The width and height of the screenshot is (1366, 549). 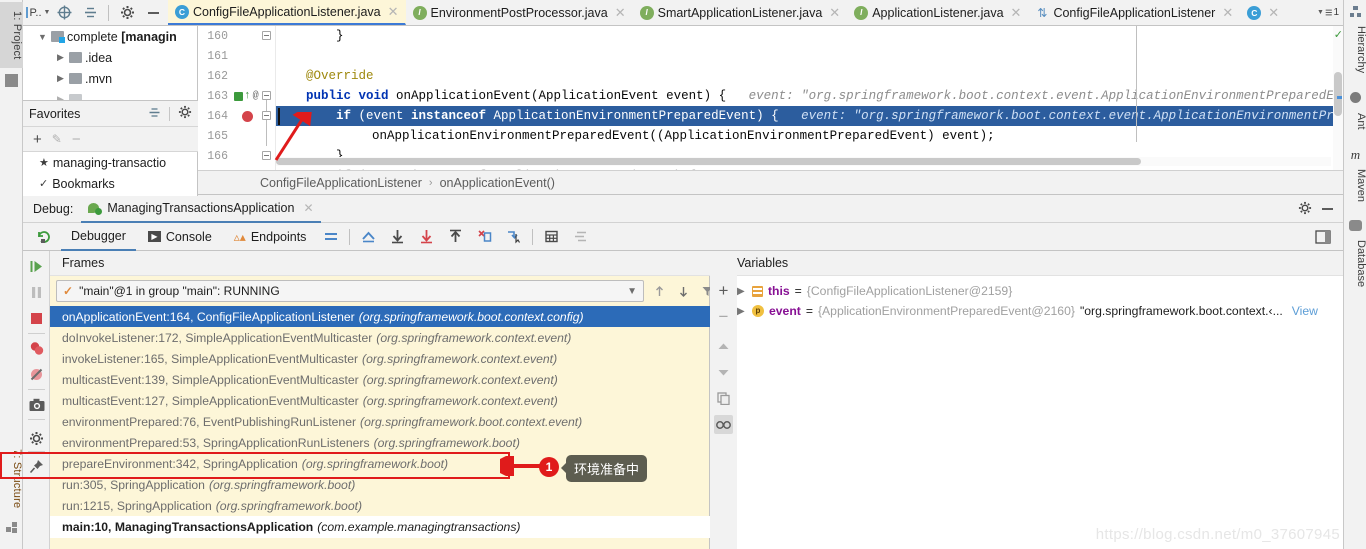 What do you see at coordinates (331, 237) in the screenshot?
I see `layout-icon` at bounding box center [331, 237].